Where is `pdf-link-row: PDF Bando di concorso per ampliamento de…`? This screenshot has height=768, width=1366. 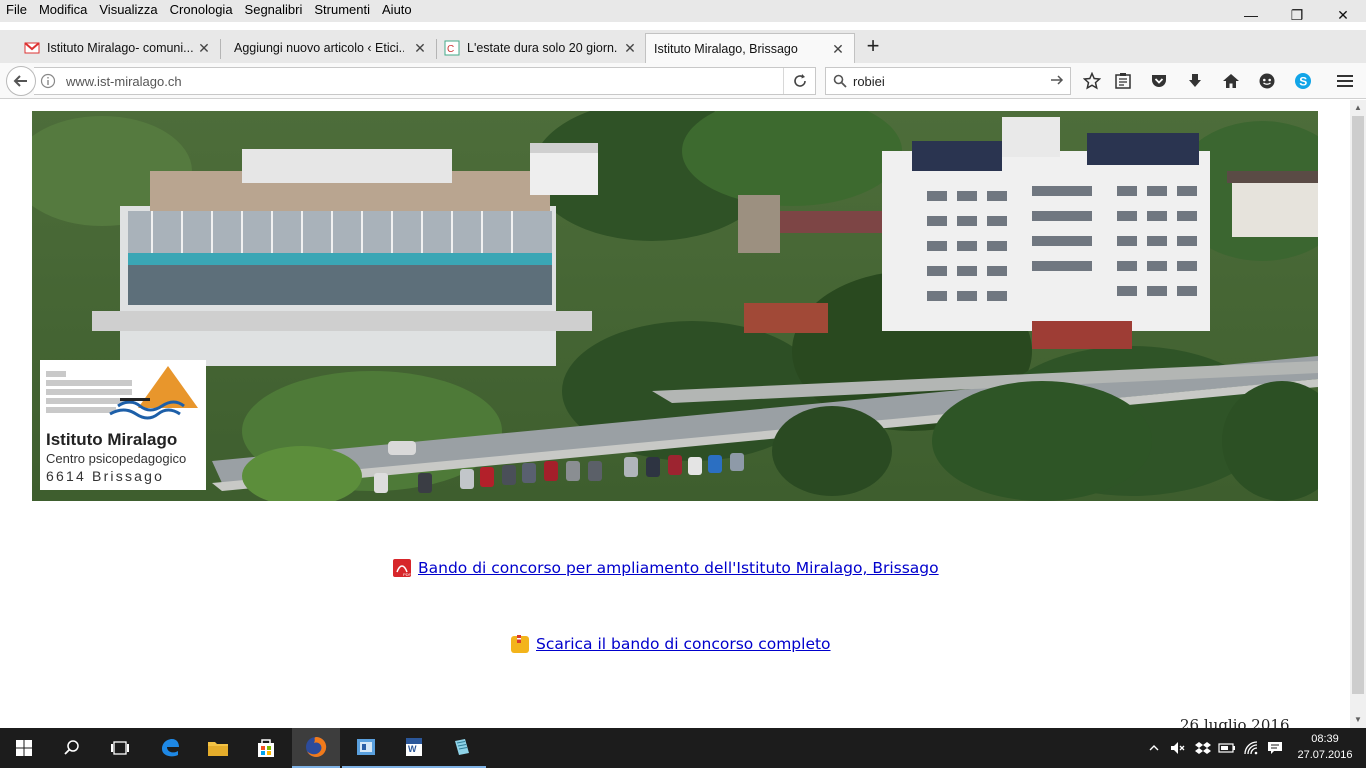
pdf-link-row: PDF Bando di concorso per ampliamento de… is located at coordinates (665, 568).